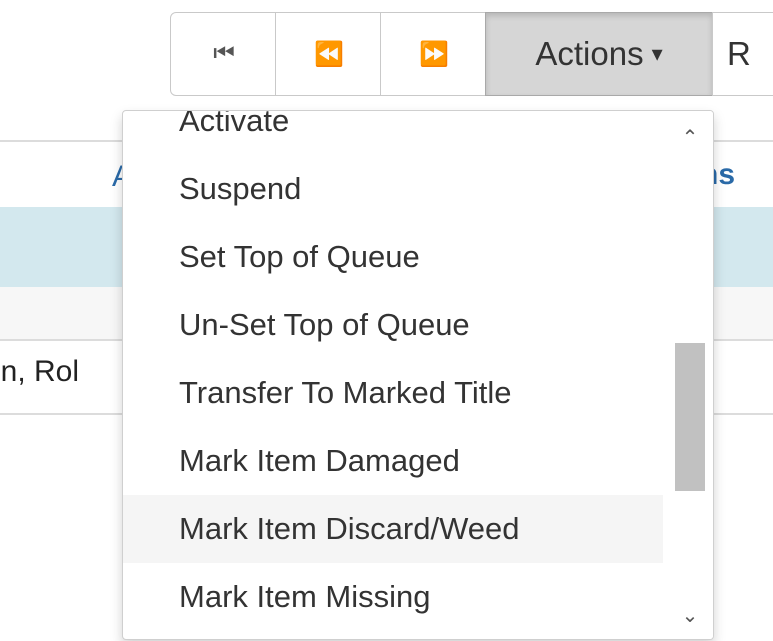  What do you see at coordinates (393, 325) in the screenshot?
I see `menu-item-unset-top-of-queue: Un-Set Top of Queue` at bounding box center [393, 325].